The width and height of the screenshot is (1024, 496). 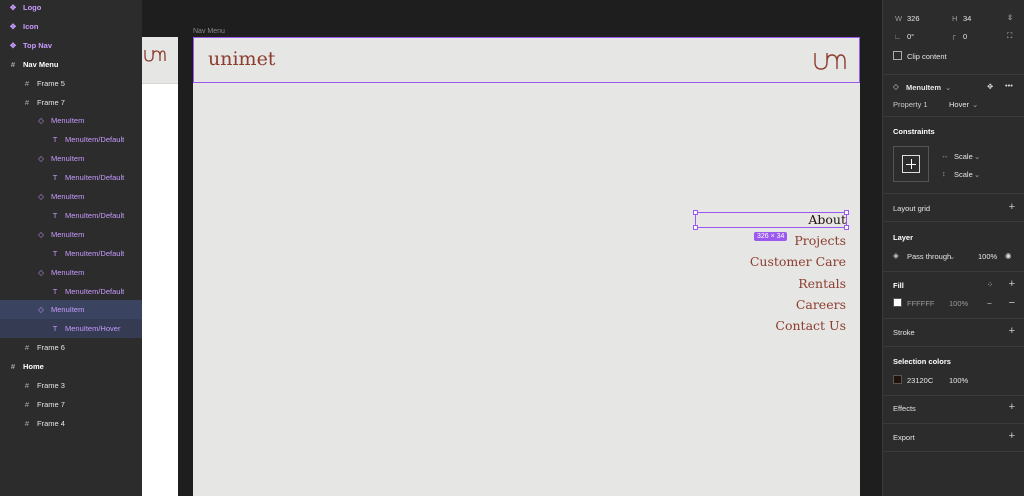 I want to click on selection-color-opacity: 100%, so click(x=958, y=380).